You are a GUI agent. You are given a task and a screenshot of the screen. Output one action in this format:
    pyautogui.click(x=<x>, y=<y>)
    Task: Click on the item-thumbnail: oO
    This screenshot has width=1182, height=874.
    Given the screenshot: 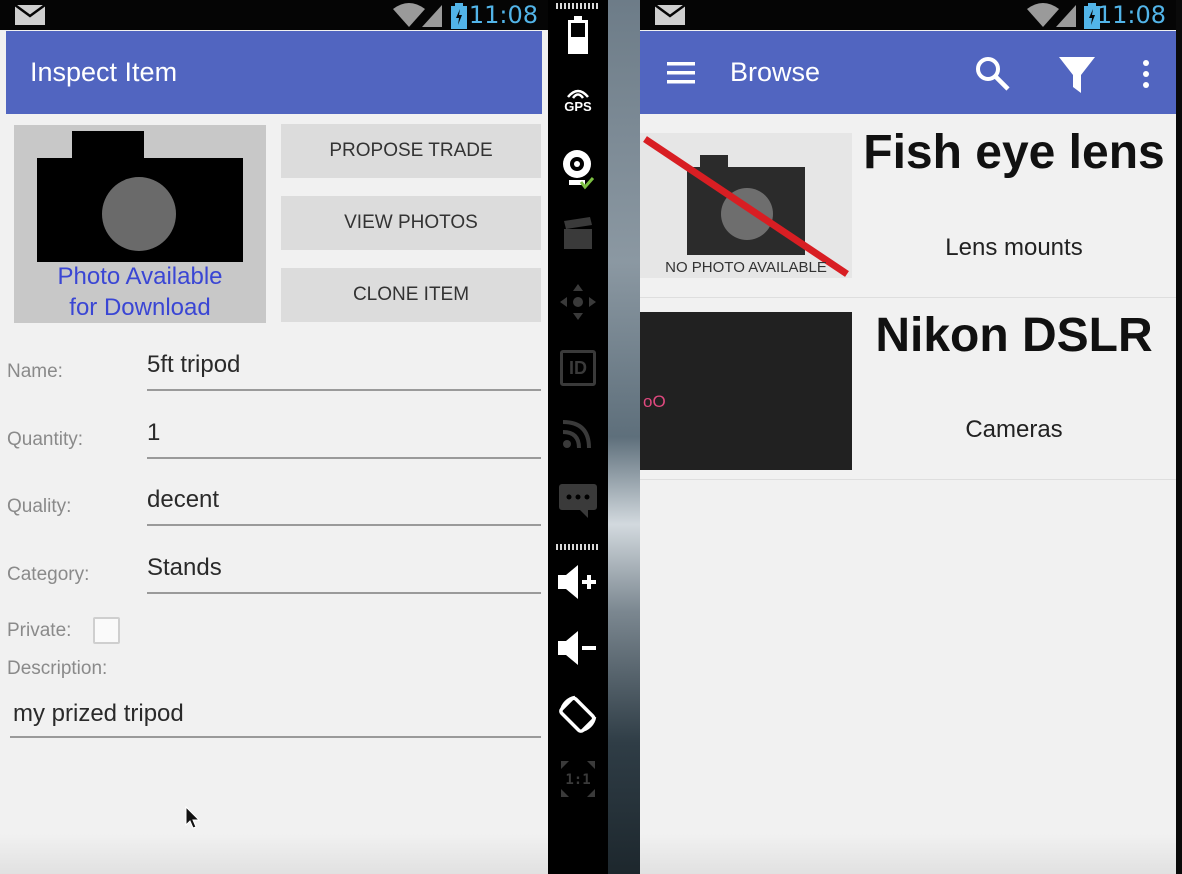 What is the action you would take?
    pyautogui.click(x=746, y=391)
    